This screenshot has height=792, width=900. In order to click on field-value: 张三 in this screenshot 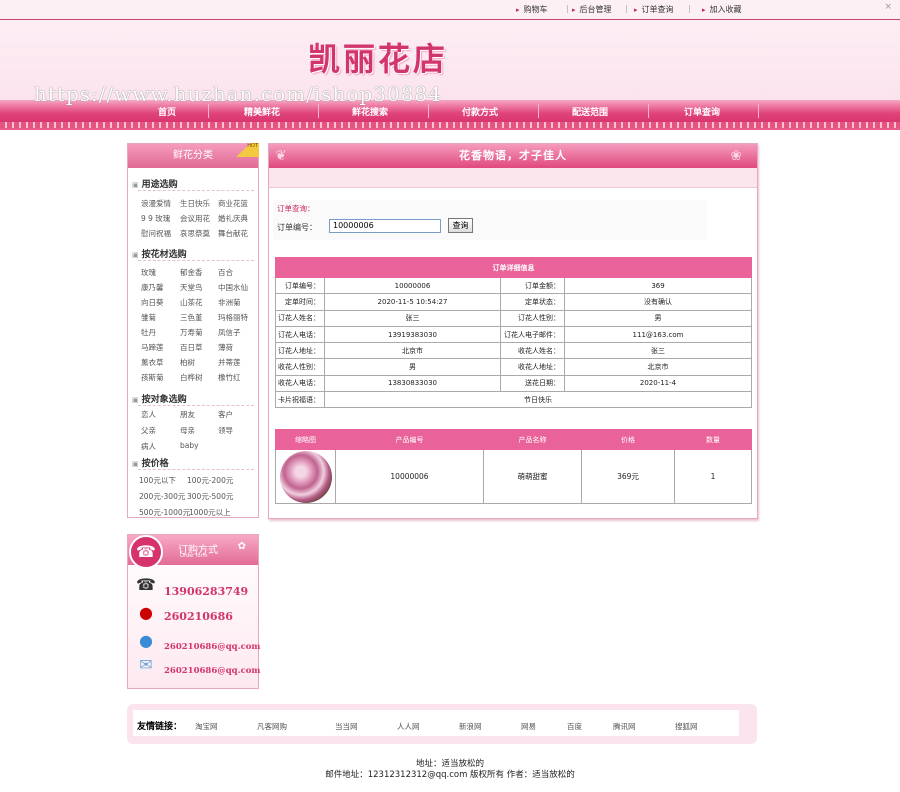, I will do `click(412, 318)`.